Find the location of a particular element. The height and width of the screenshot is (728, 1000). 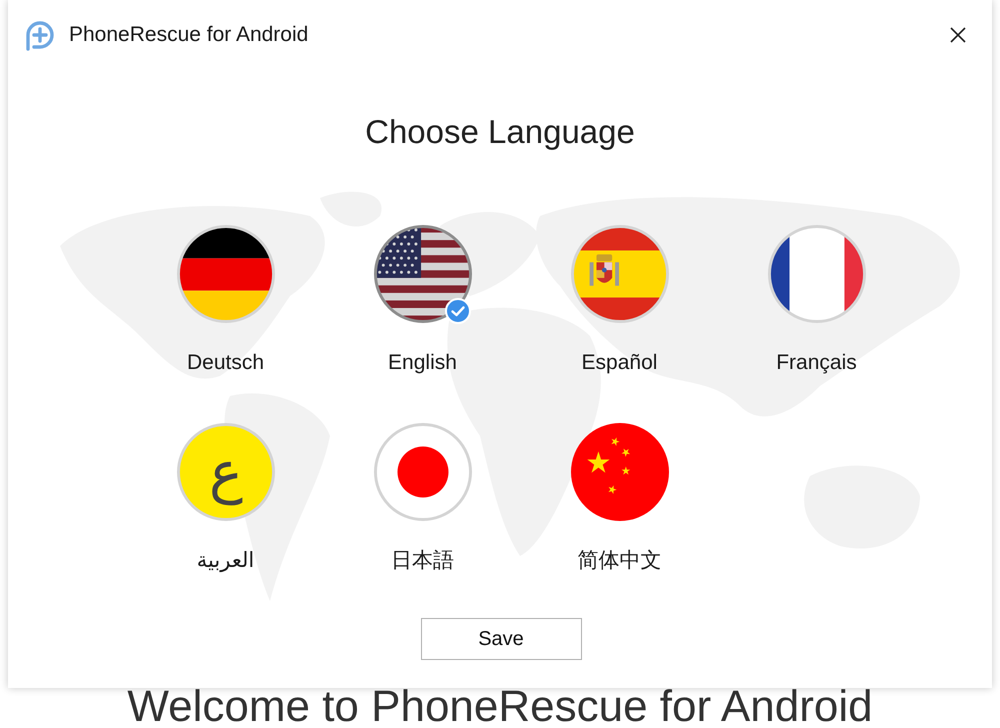

germany-flag-icon is located at coordinates (225, 274).